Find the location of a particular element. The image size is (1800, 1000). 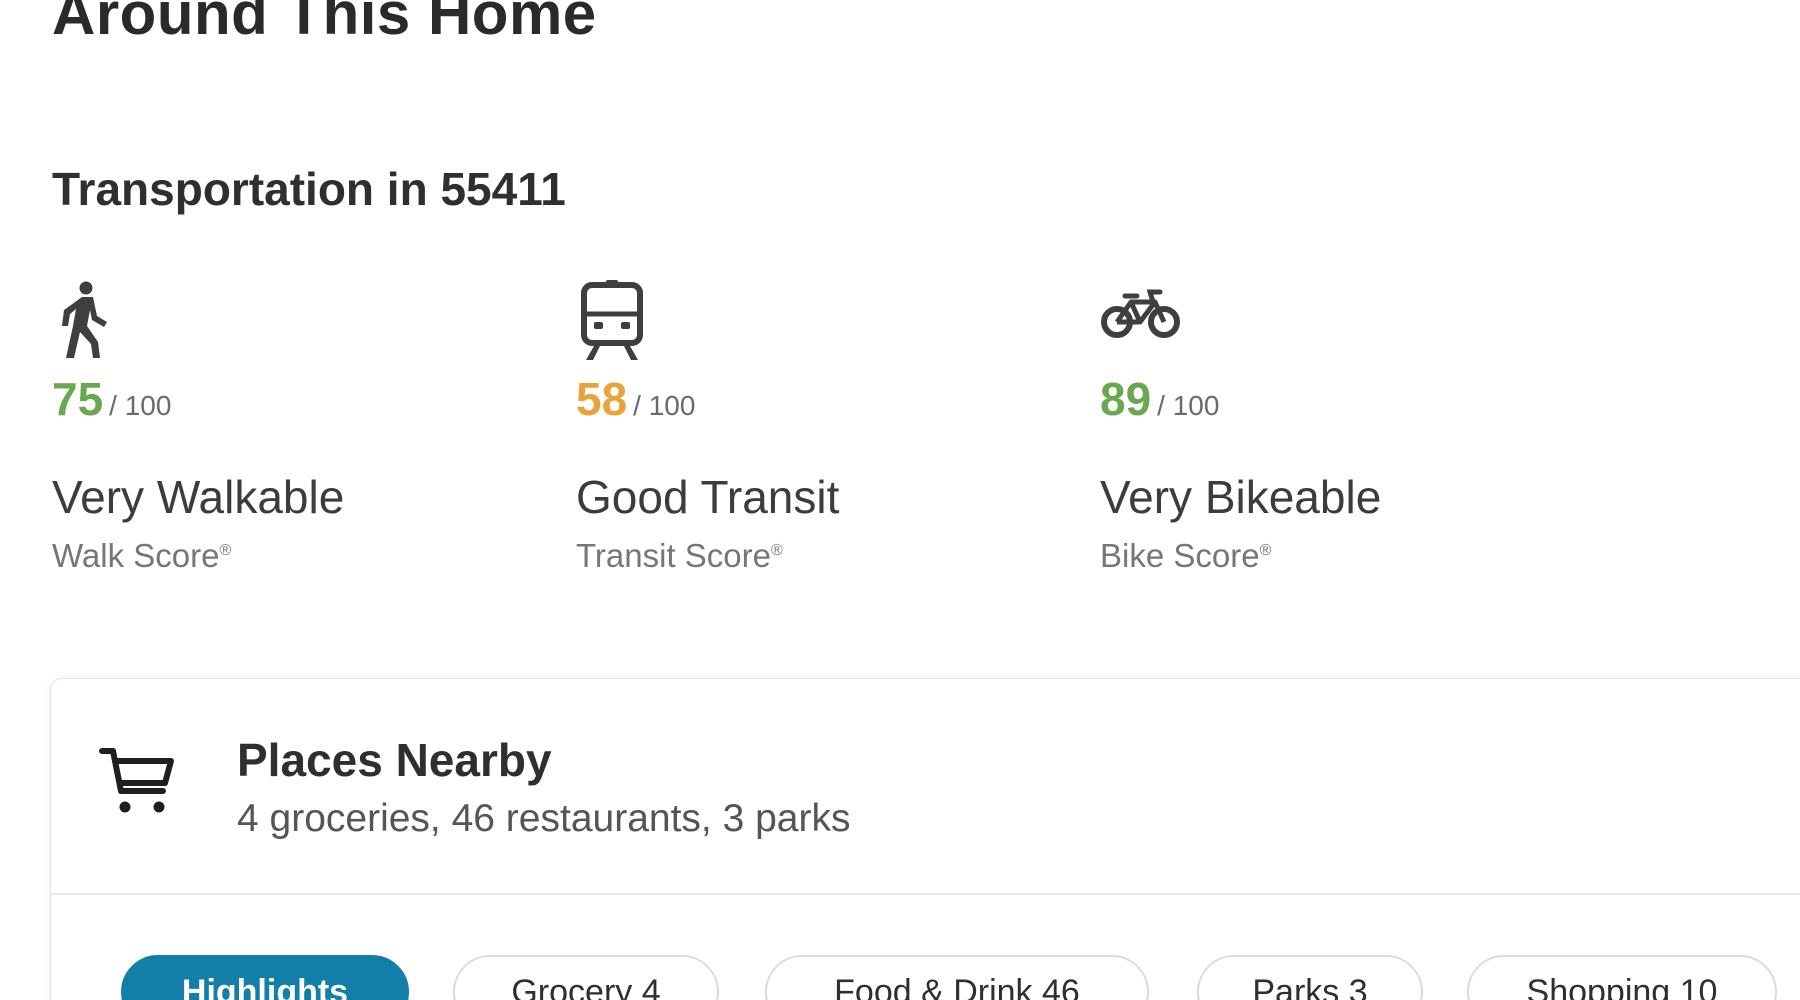

walk-icon is located at coordinates (97, 321).